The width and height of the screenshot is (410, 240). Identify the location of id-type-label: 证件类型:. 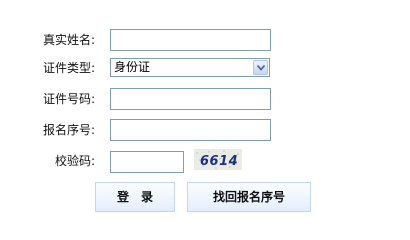
(68, 68).